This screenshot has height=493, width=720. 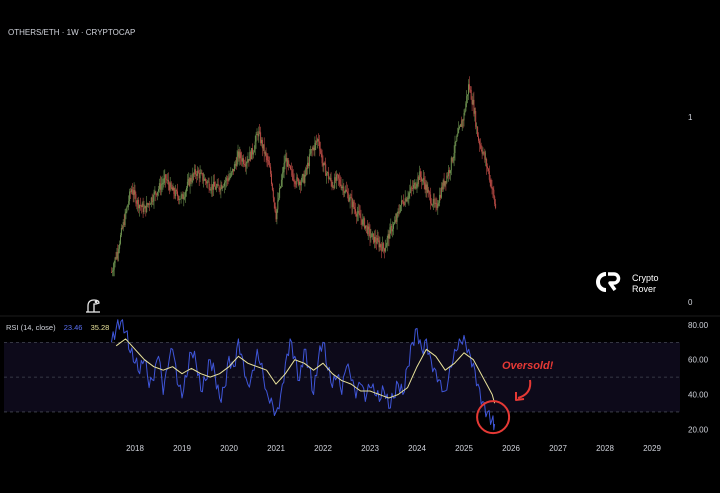 What do you see at coordinates (698, 360) in the screenshot?
I see `rsi-tick-label: 60.00` at bounding box center [698, 360].